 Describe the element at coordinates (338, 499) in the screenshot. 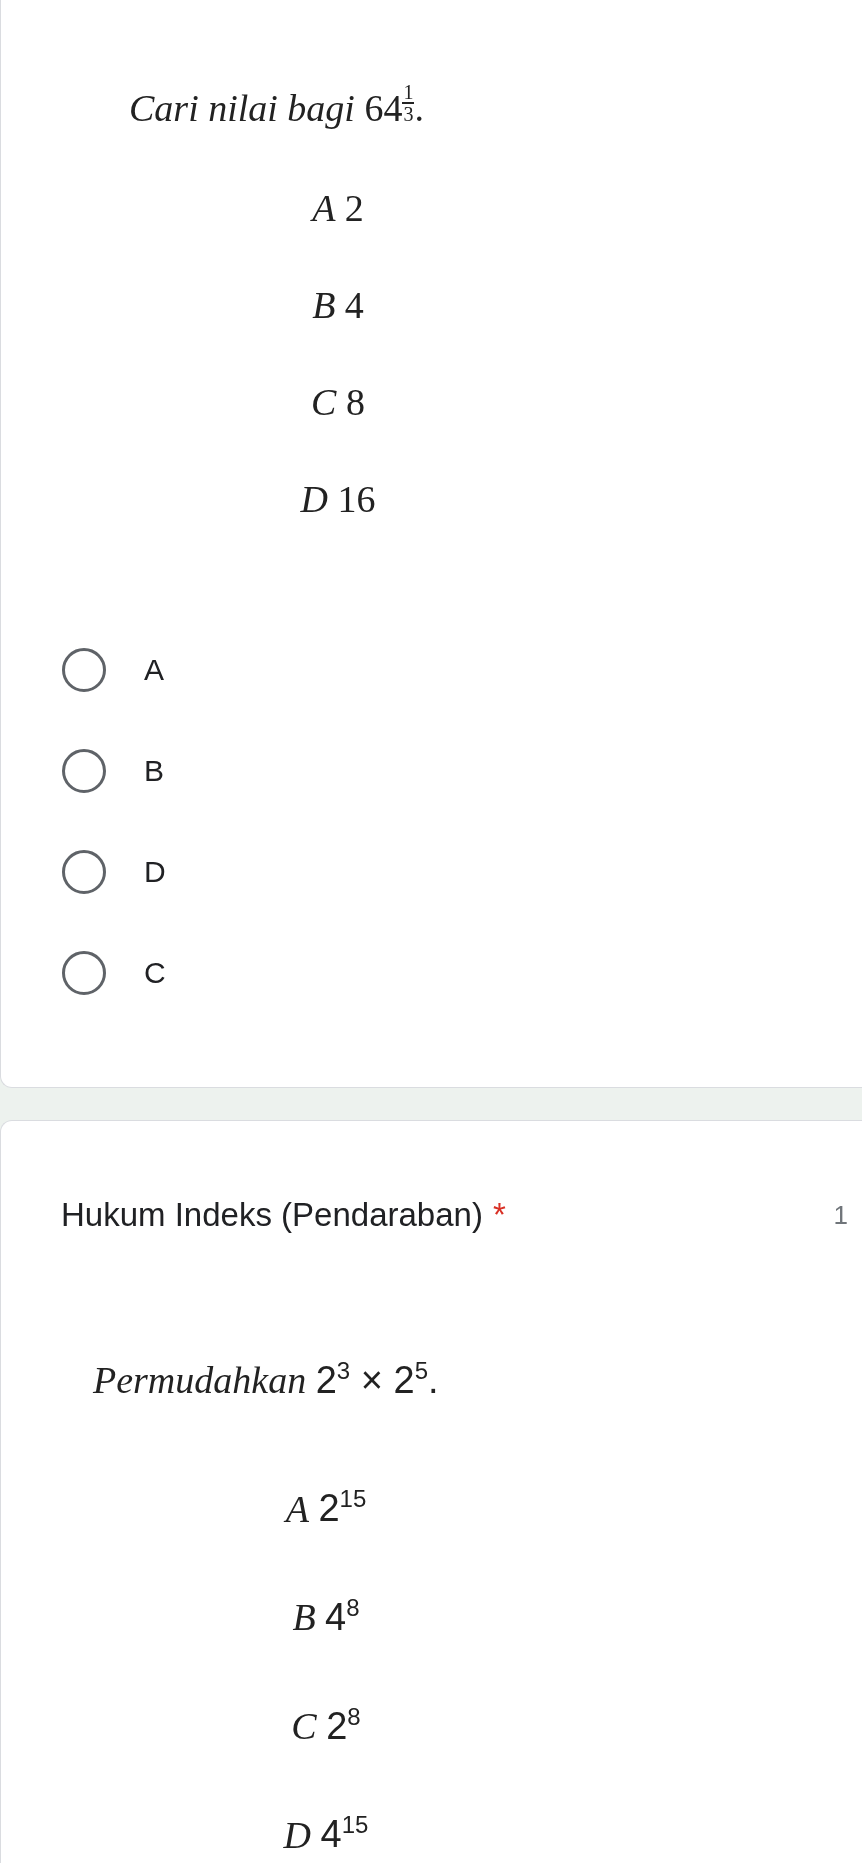

I see `option-text: D 16` at that location.